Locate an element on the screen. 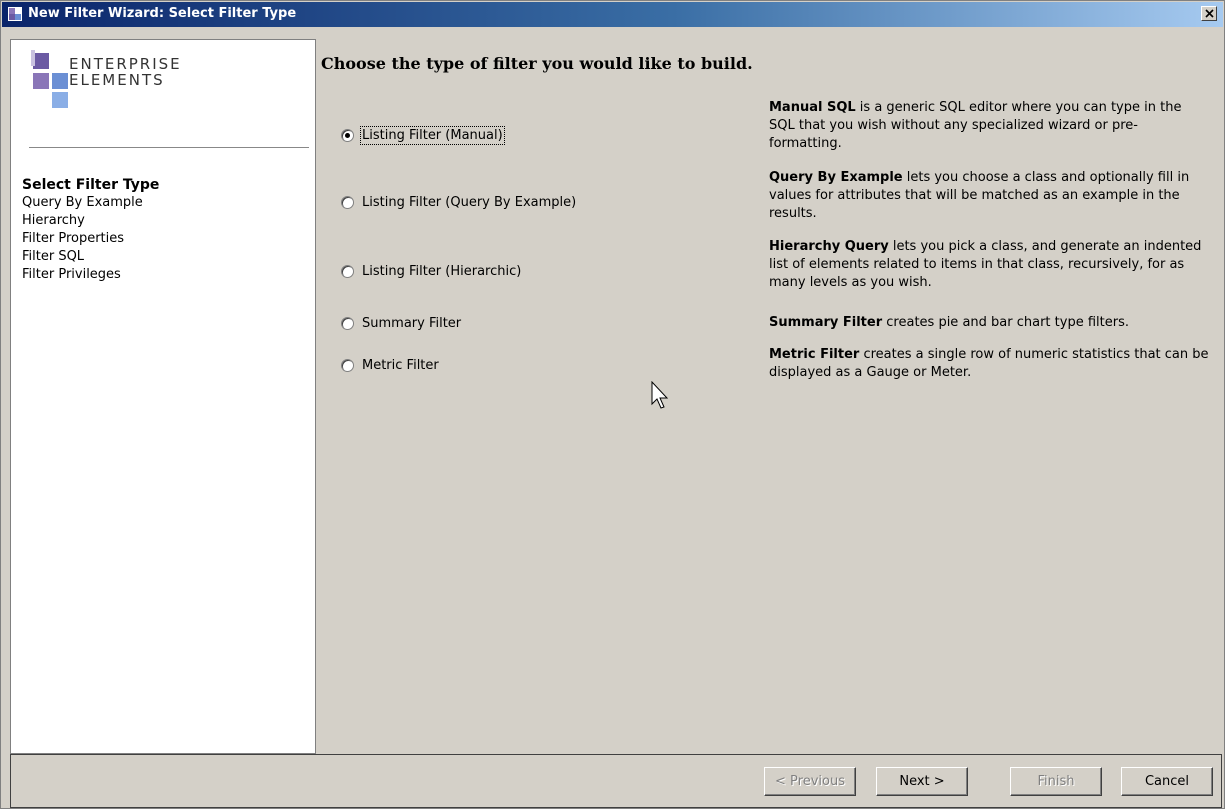 This screenshot has width=1225, height=809. option-label: Listing Filter (Manual) is located at coordinates (432, 135).